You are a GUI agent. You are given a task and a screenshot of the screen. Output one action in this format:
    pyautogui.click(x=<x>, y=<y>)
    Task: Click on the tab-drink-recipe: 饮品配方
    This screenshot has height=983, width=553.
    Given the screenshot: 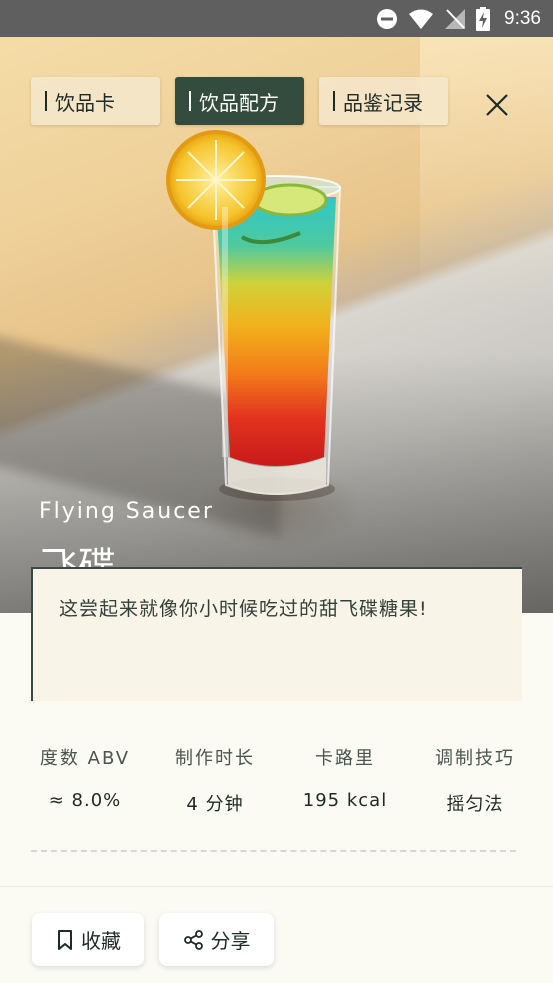 What is the action you would take?
    pyautogui.click(x=239, y=101)
    